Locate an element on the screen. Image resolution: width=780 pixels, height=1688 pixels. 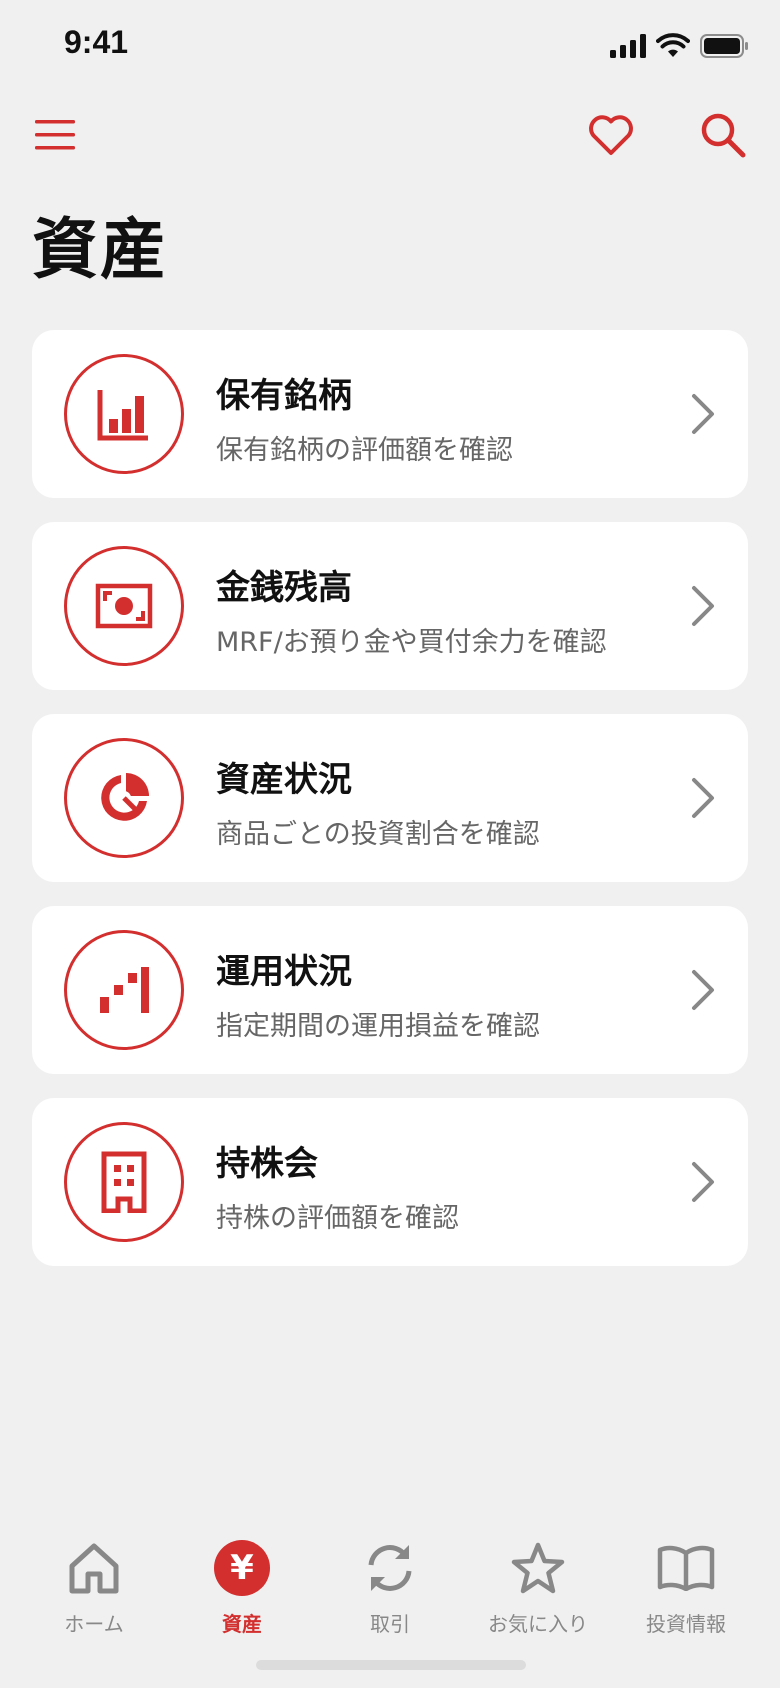
menu-item-title: 保有銘柄 is located at coordinates (284, 396).